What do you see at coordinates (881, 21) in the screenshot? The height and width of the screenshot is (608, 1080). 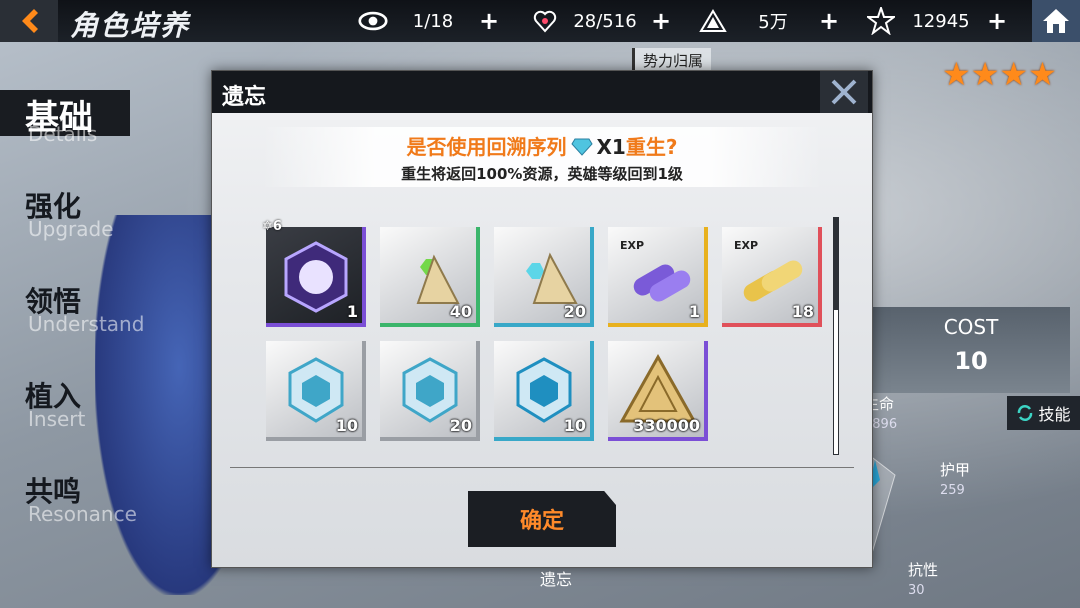 I see `star-crystal-icon` at bounding box center [881, 21].